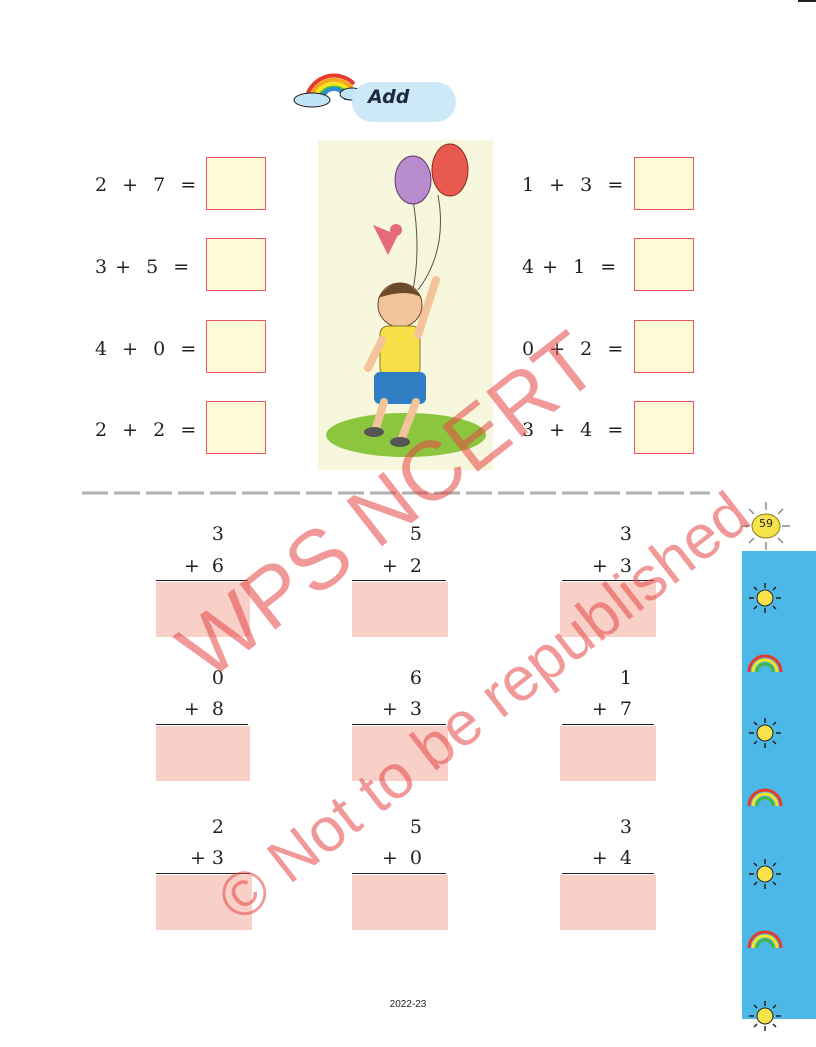 This screenshot has width=816, height=1047. I want to click on equation-left-3: 4 + 0 =, so click(146, 349).